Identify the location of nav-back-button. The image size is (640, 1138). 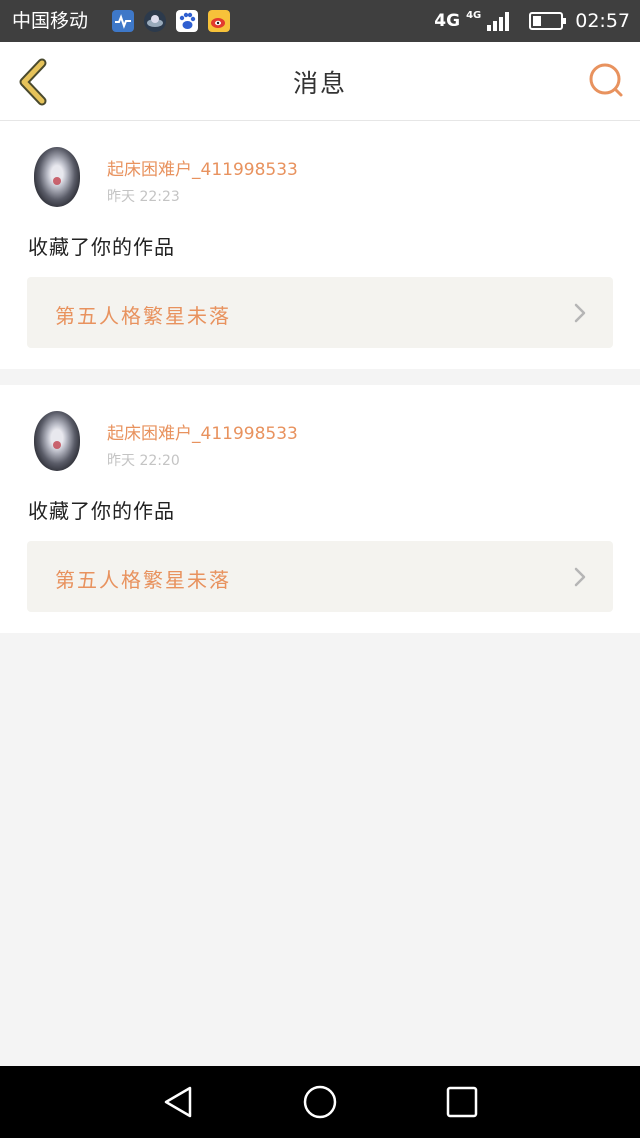
(178, 1102).